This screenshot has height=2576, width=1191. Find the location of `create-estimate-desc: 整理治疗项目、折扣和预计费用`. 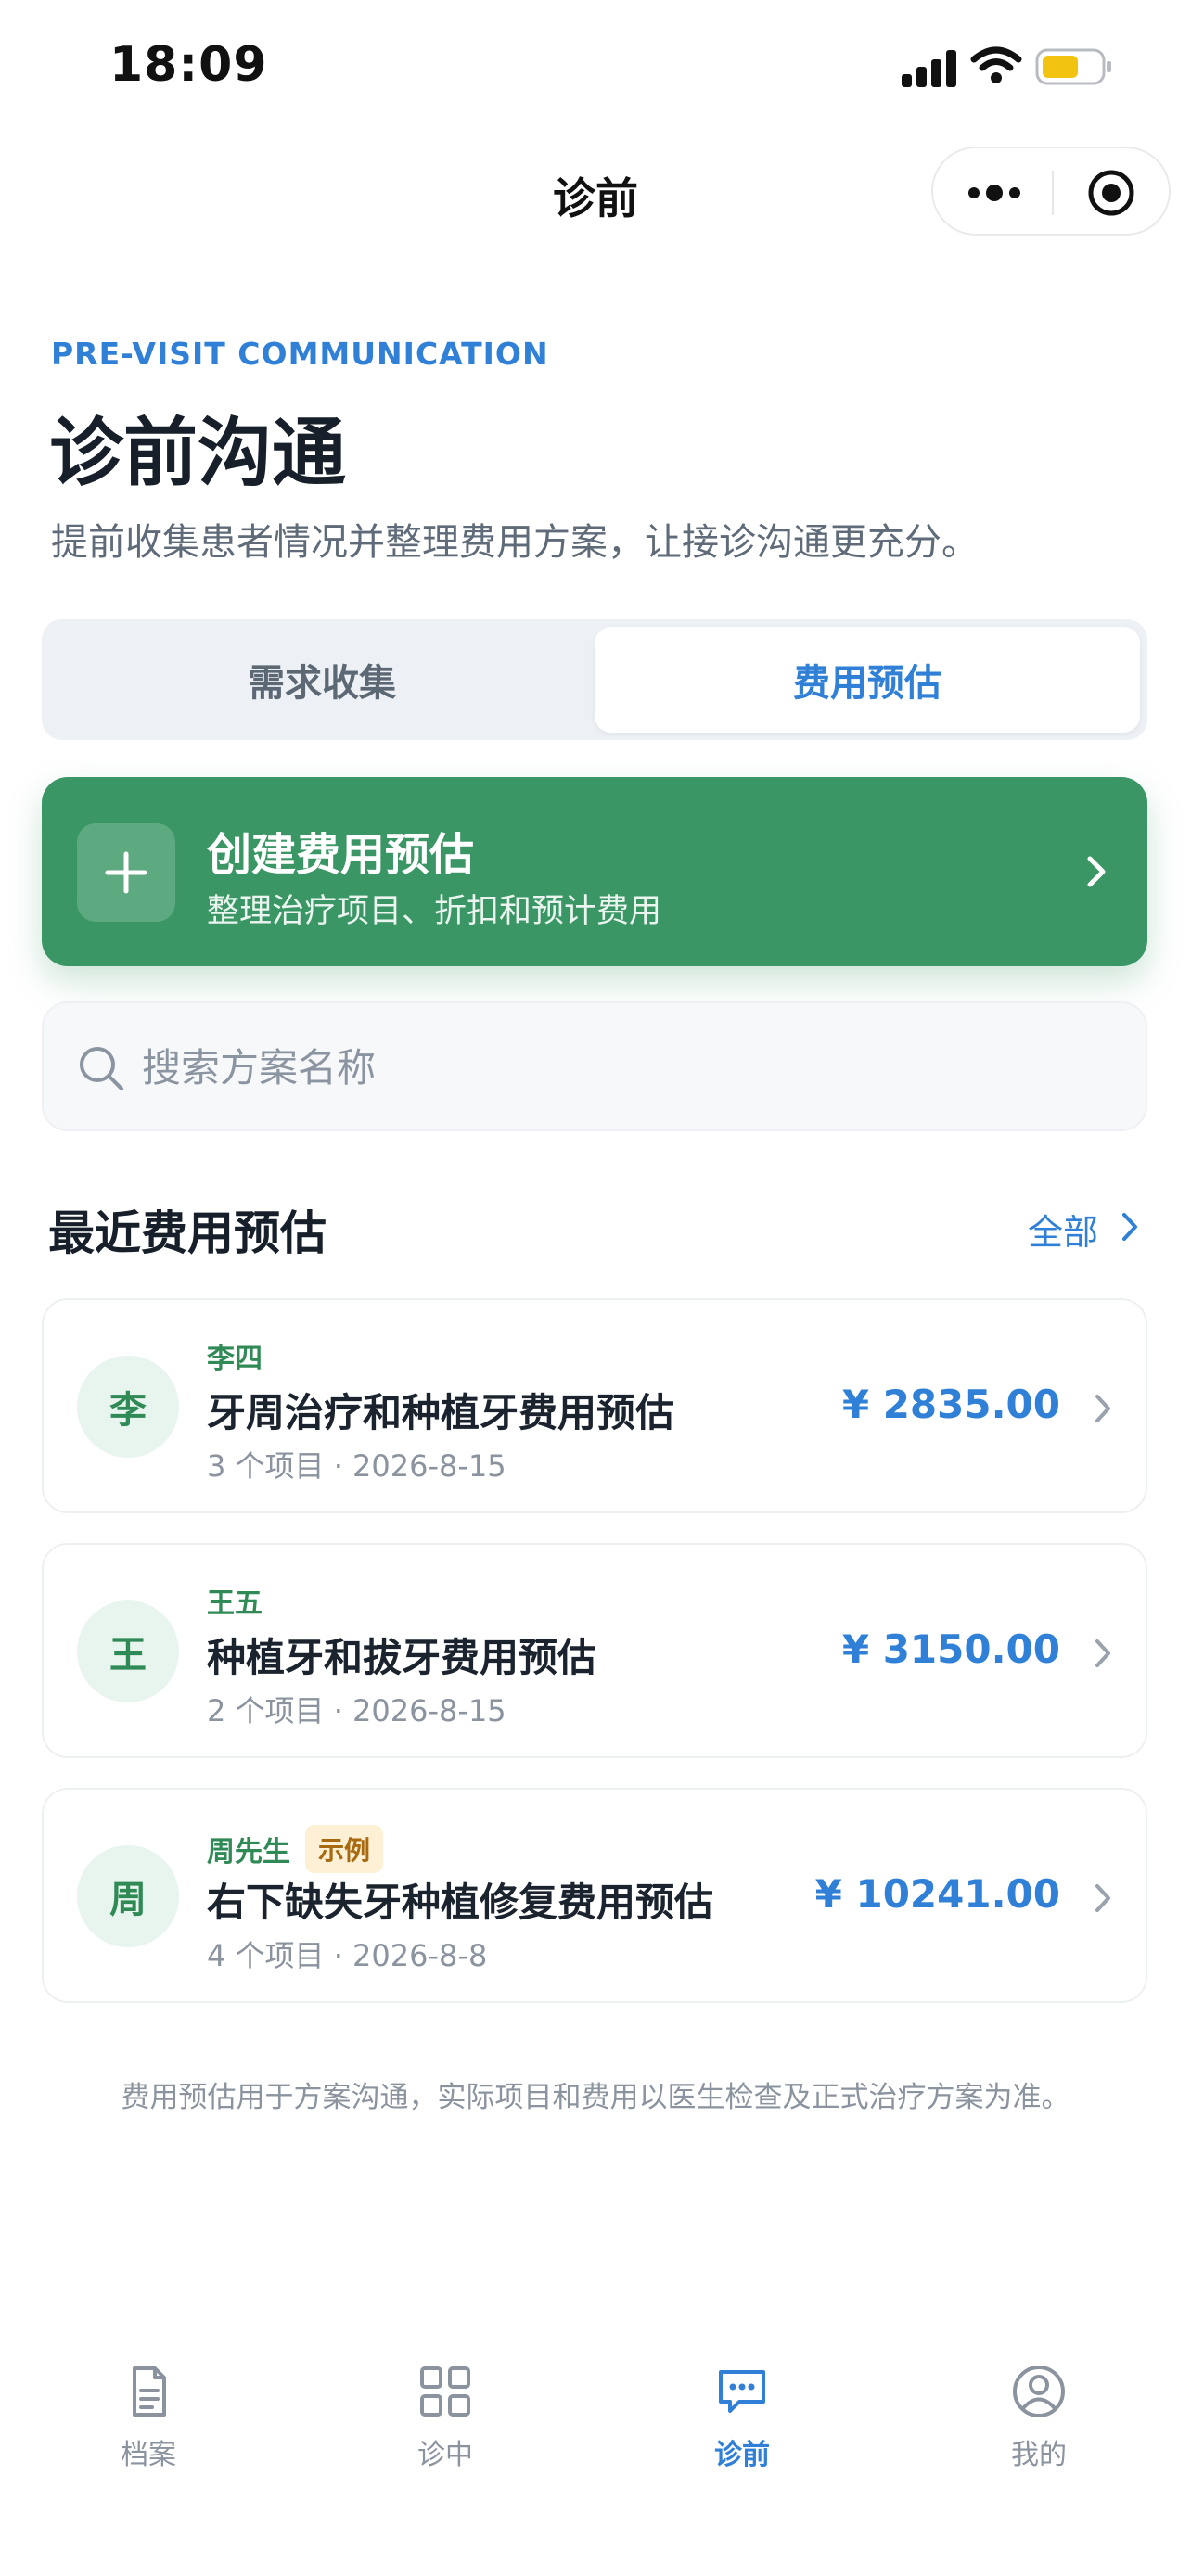

create-estimate-desc: 整理治疗项目、折扣和预计费用 is located at coordinates (434, 911).